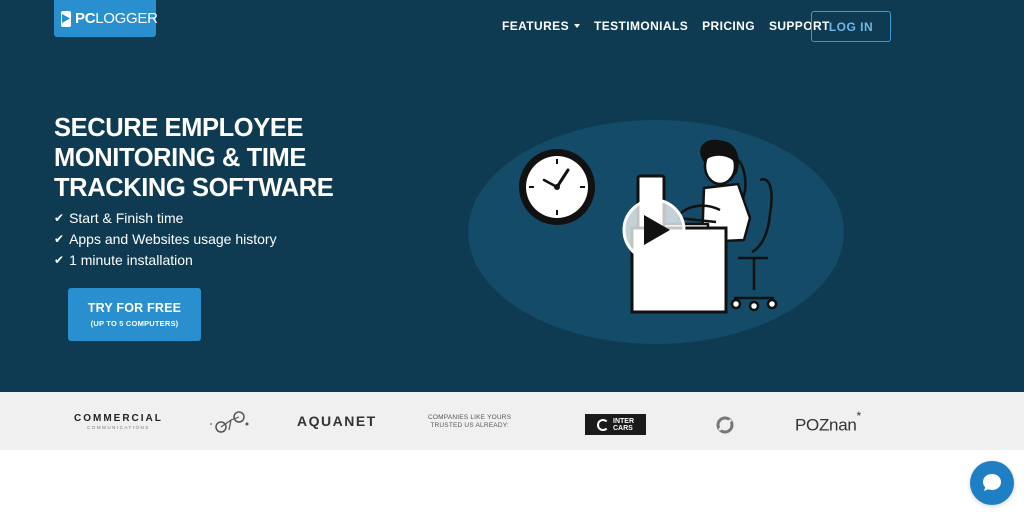 The width and height of the screenshot is (1024, 513). I want to click on pclogger-logo: PCLOGGER, so click(106, 18).